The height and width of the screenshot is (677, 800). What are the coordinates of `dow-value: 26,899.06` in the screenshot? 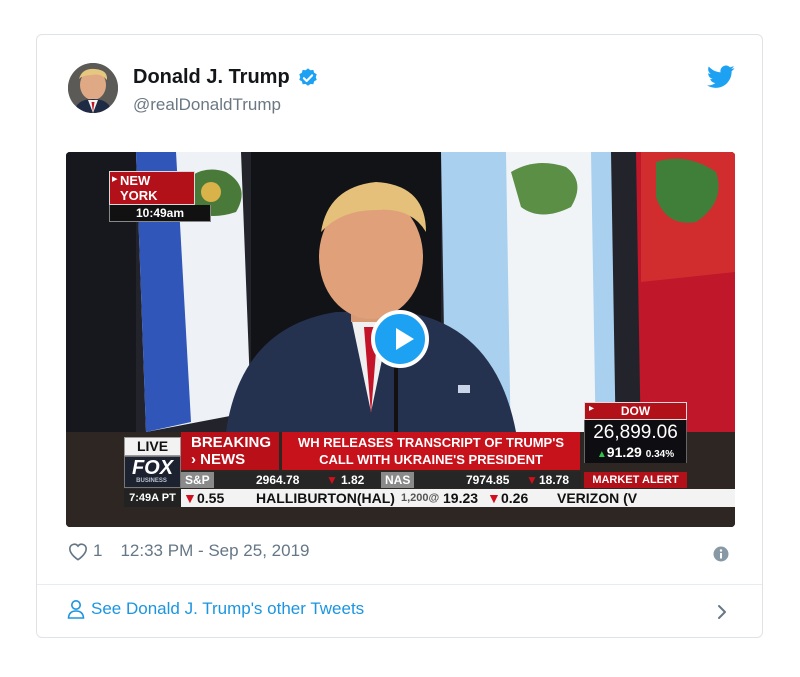 It's located at (635, 432).